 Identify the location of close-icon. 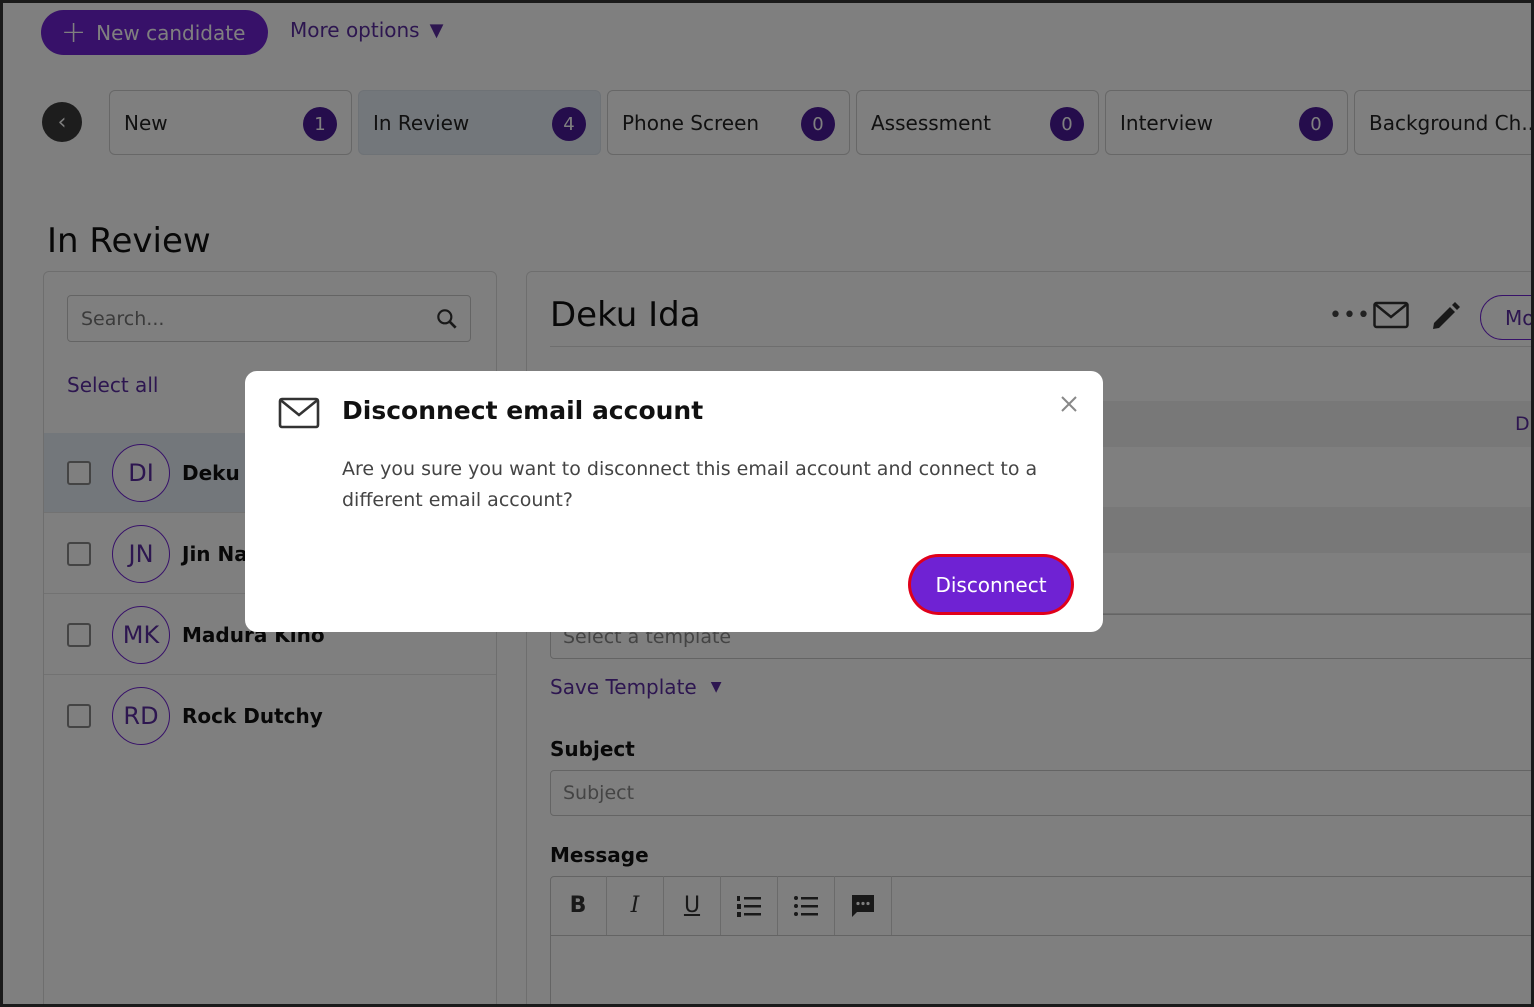
(1069, 404).